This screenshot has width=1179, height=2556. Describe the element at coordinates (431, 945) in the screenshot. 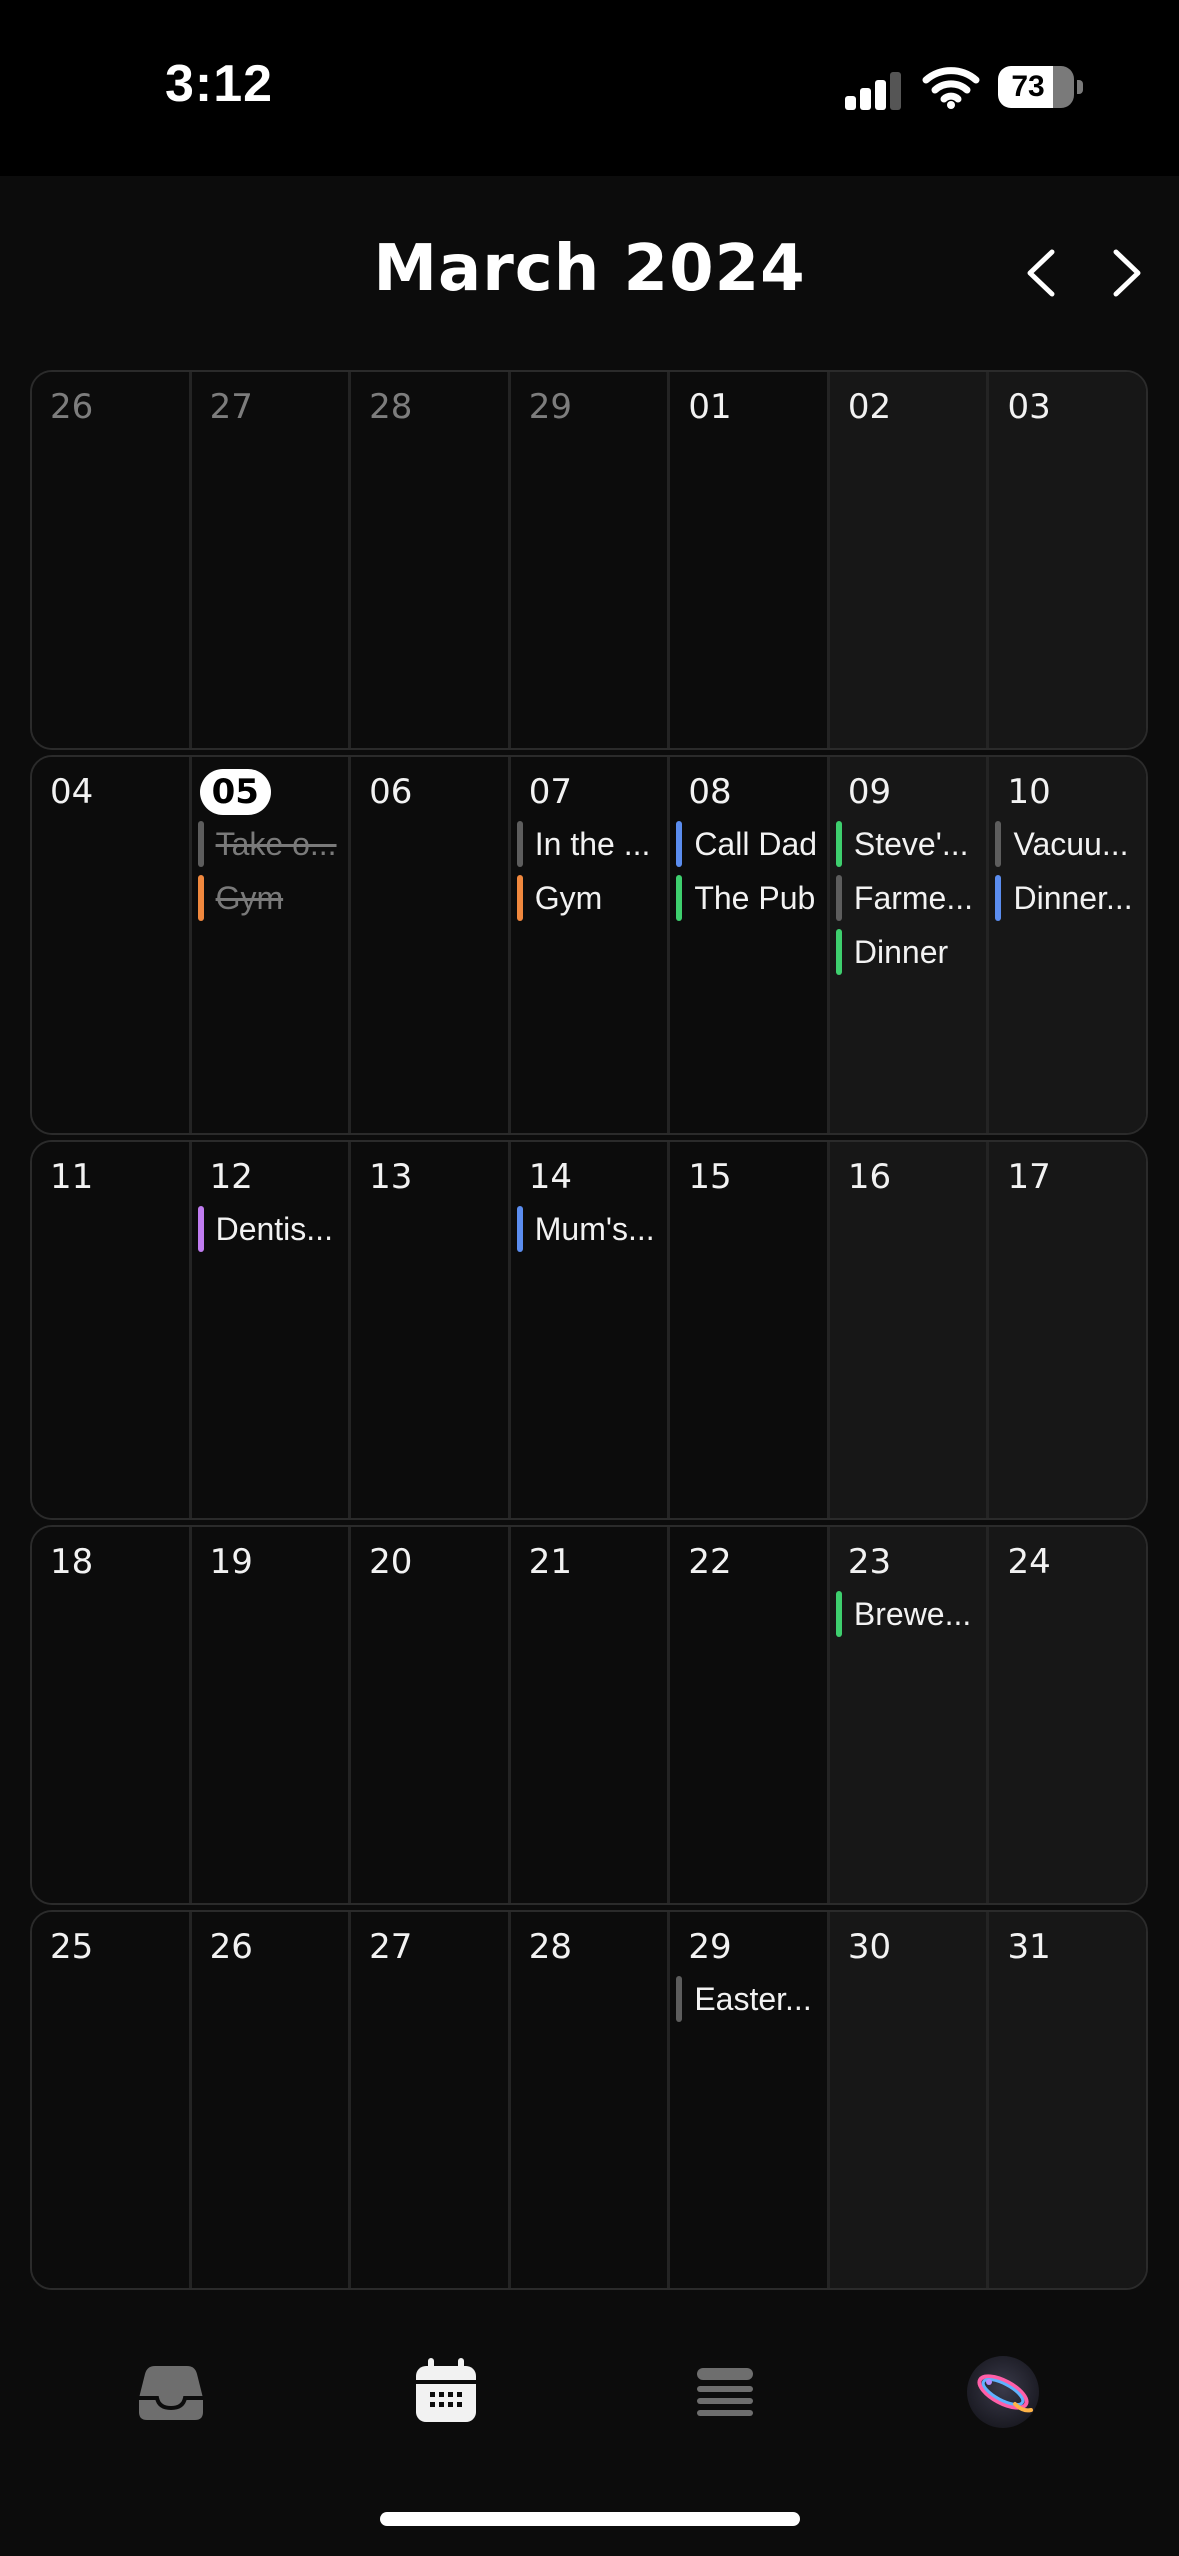

I see `day-cell: 06` at that location.